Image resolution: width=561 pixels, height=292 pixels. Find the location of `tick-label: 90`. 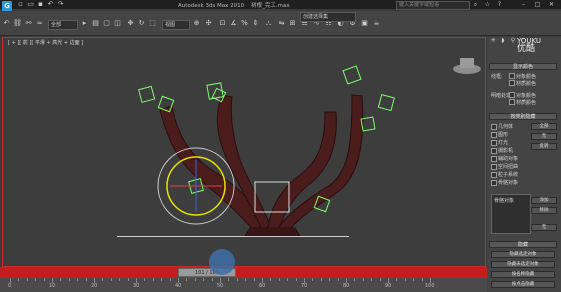

tick-label: 90 is located at coordinates (388, 286).